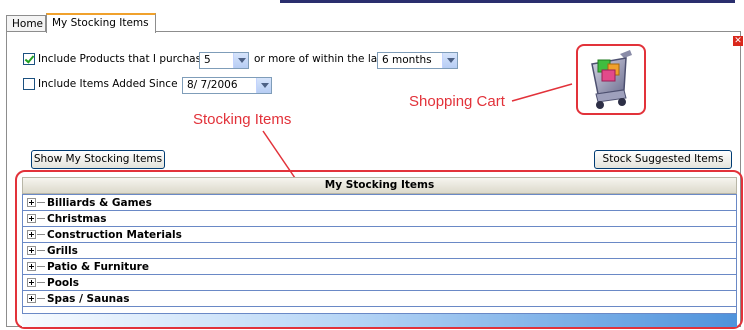  Describe the element at coordinates (63, 282) in the screenshot. I see `row-label: Pools` at that location.